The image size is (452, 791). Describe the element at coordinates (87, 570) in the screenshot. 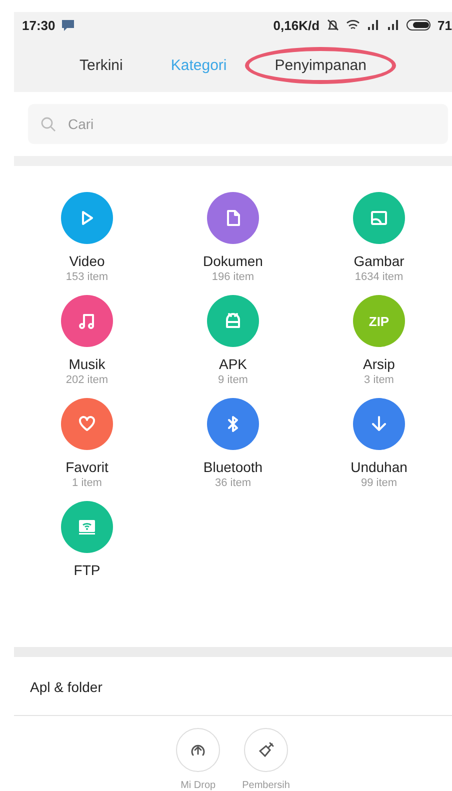

I see `category-name: FTP` at that location.